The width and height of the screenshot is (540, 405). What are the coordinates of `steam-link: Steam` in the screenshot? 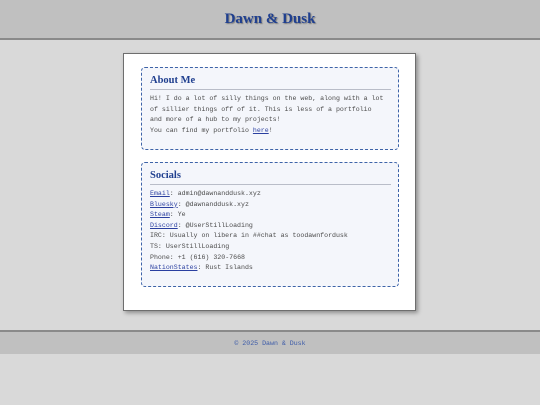 It's located at (160, 214).